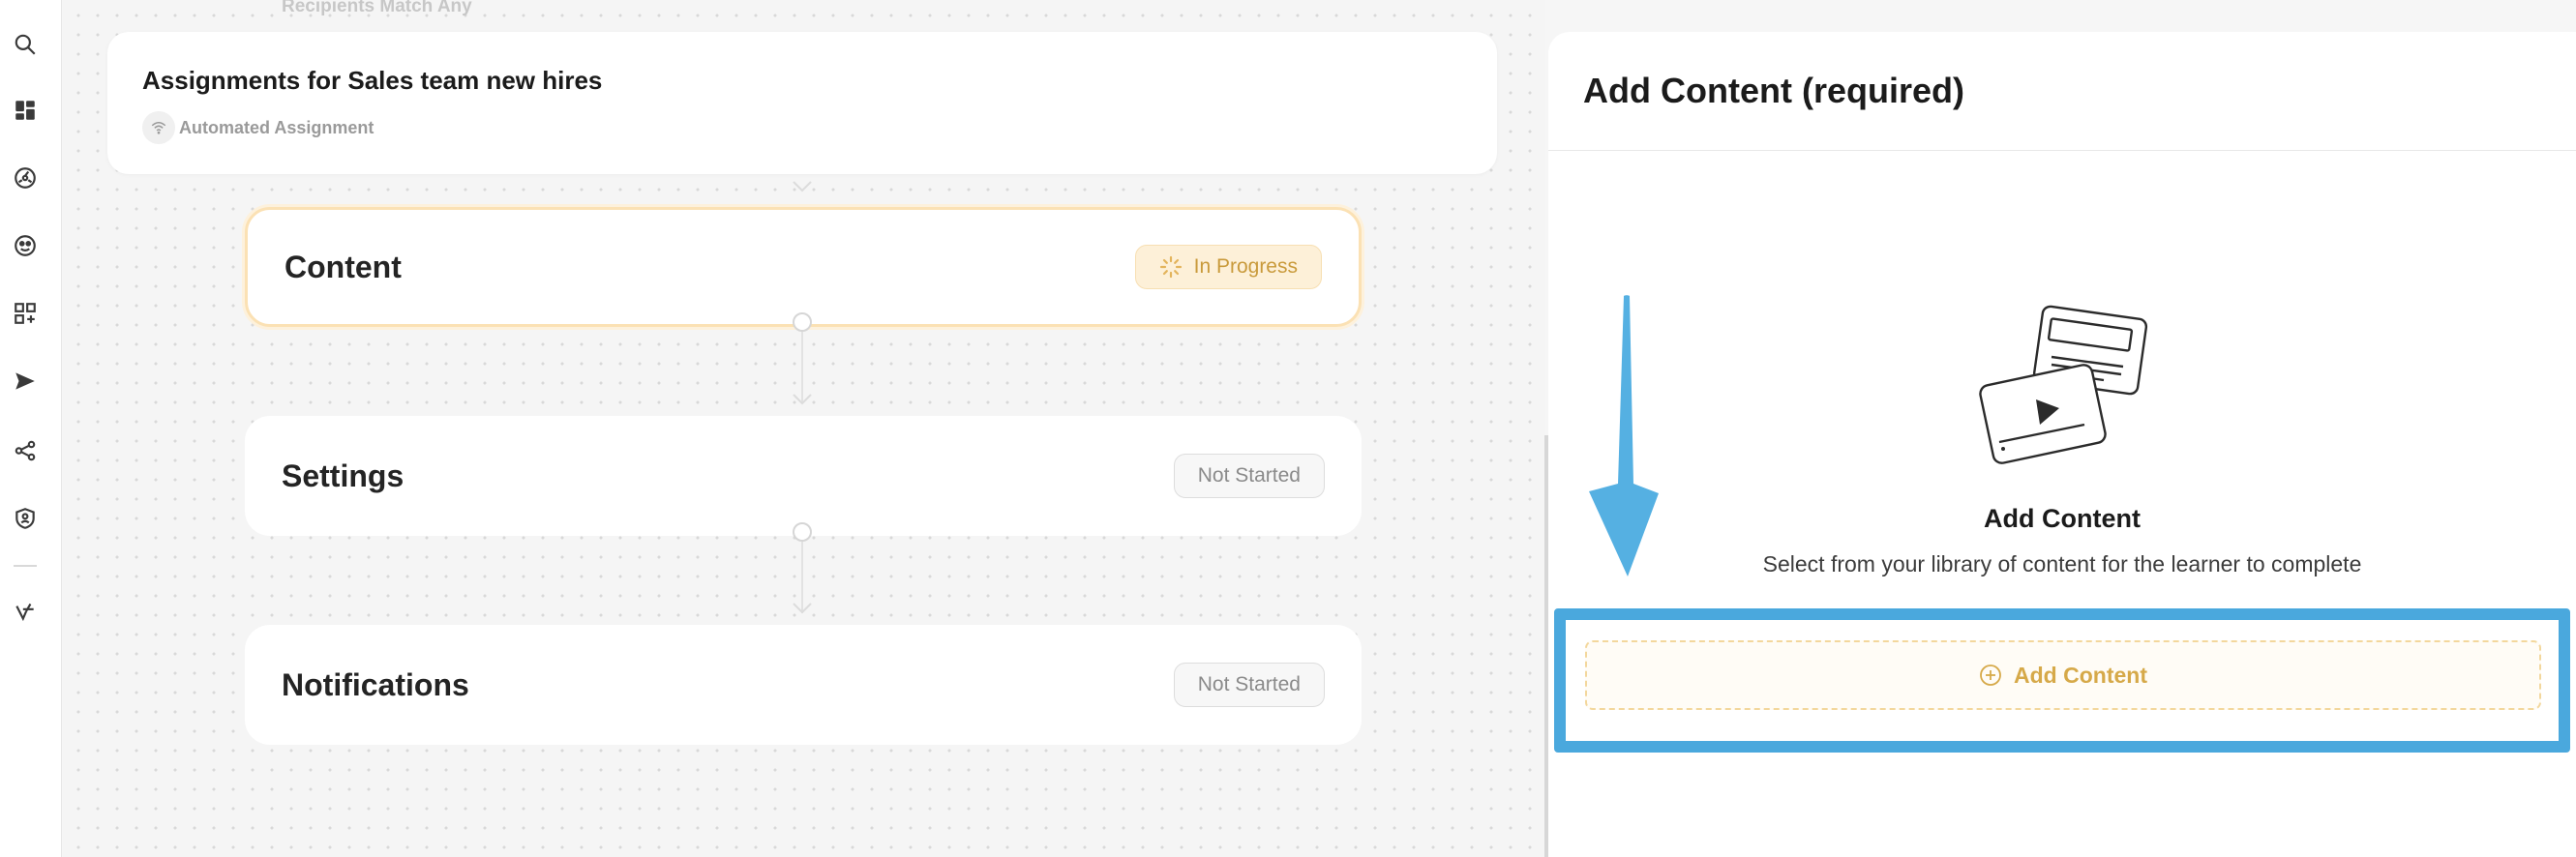 Image resolution: width=2576 pixels, height=857 pixels. Describe the element at coordinates (2080, 675) in the screenshot. I see `add-content-button-label: Add Content` at that location.